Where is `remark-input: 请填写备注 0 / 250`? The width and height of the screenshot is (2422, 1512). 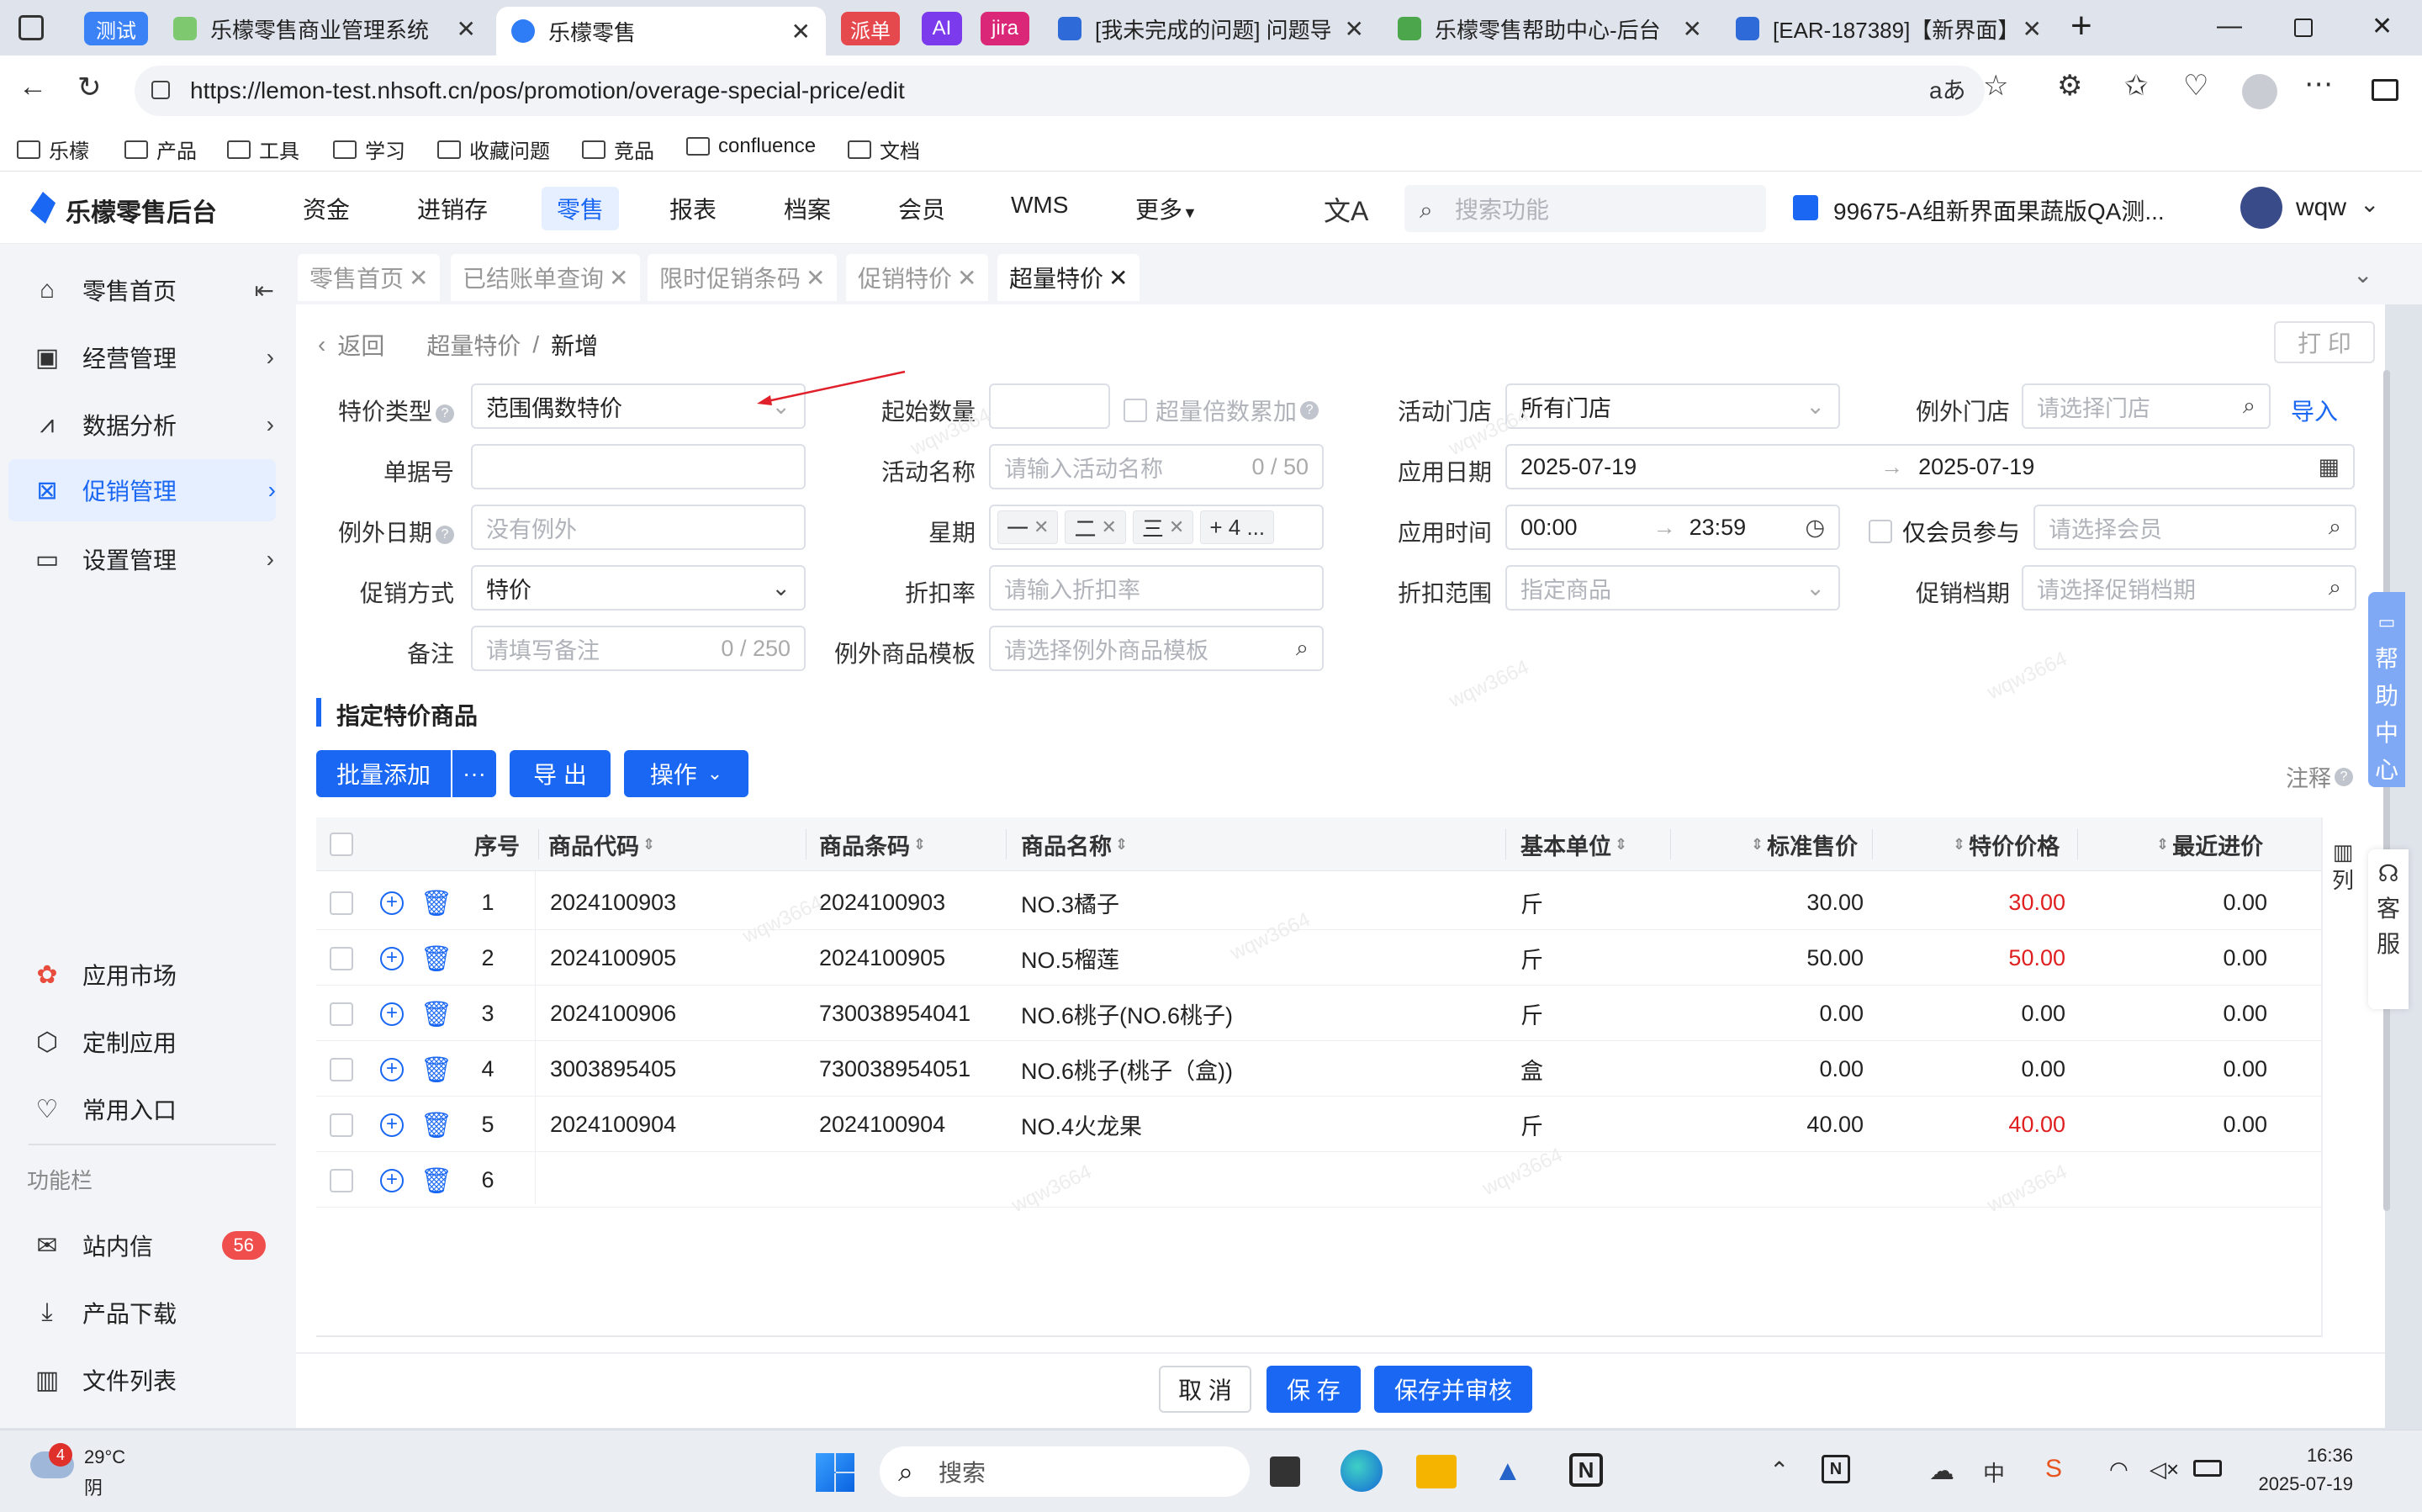 remark-input: 请填写备注 0 / 250 is located at coordinates (638, 648).